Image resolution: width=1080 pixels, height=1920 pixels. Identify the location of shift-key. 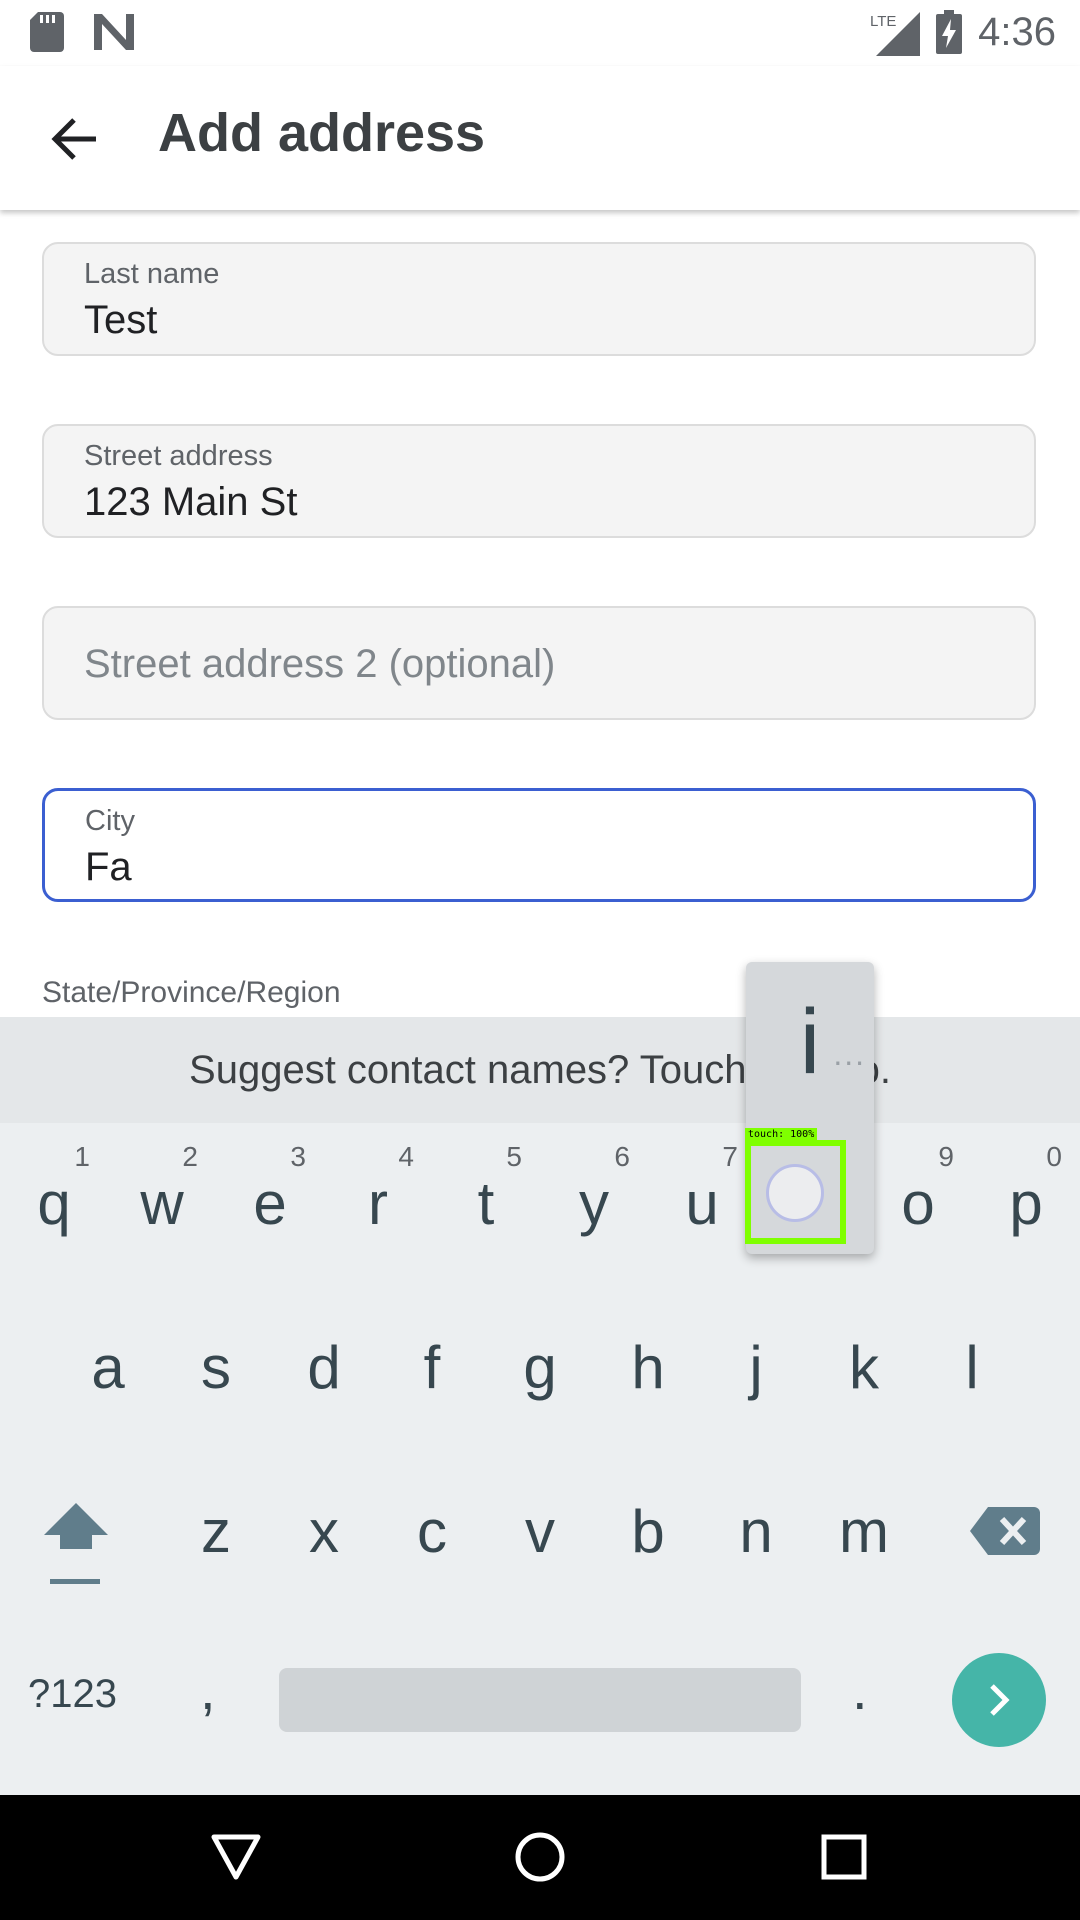
(76, 1545).